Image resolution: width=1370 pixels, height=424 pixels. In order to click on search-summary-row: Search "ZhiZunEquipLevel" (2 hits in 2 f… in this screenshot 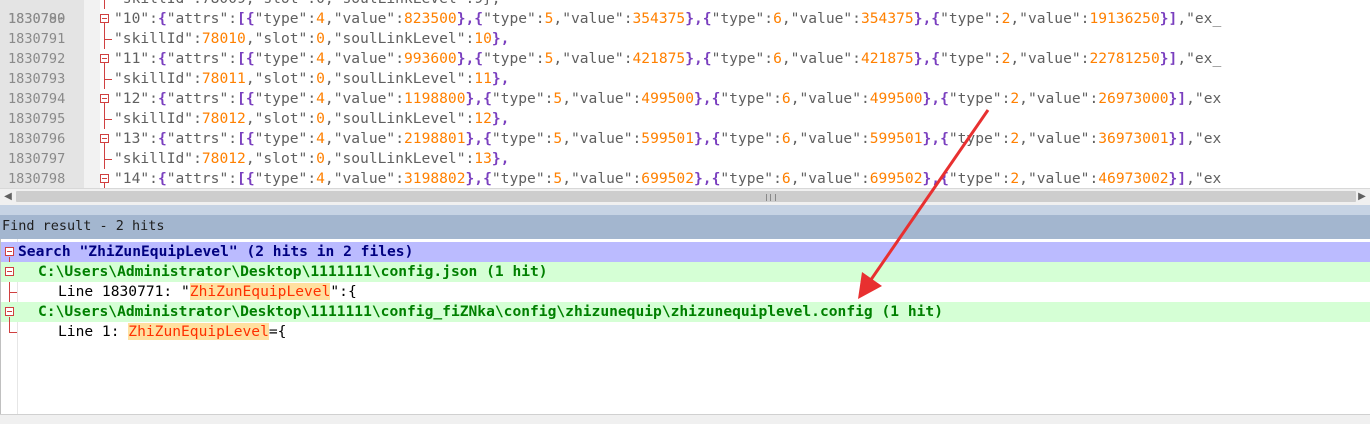, I will do `click(685, 252)`.